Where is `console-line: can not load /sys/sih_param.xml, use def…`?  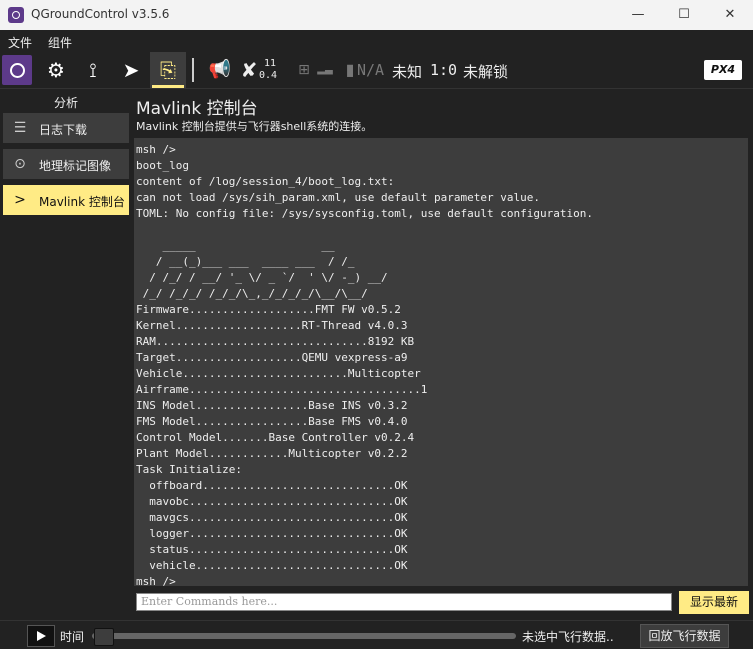 console-line: can not load /sys/sih_param.xml, use def… is located at coordinates (338, 197).